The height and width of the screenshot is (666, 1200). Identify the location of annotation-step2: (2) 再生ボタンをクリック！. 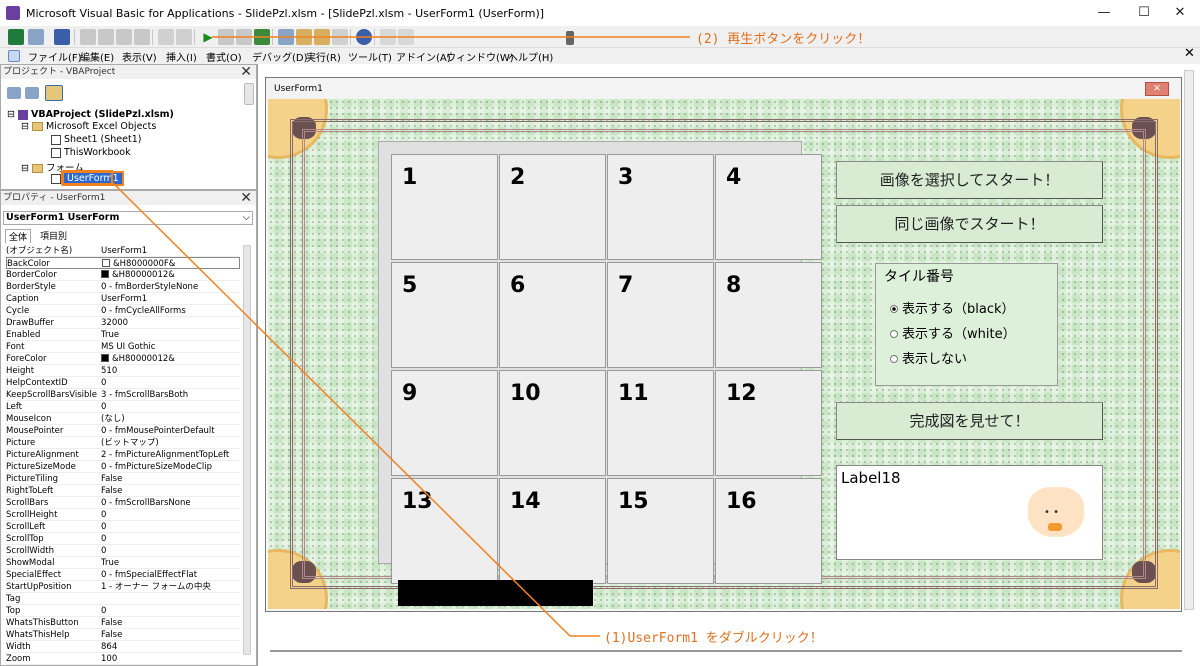
(783, 39).